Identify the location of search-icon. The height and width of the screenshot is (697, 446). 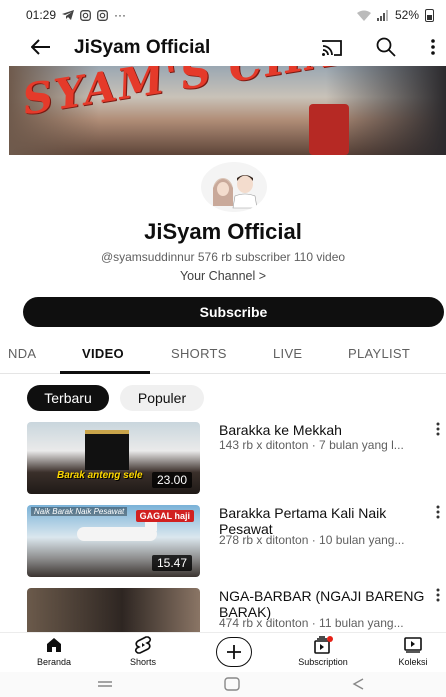
(386, 47).